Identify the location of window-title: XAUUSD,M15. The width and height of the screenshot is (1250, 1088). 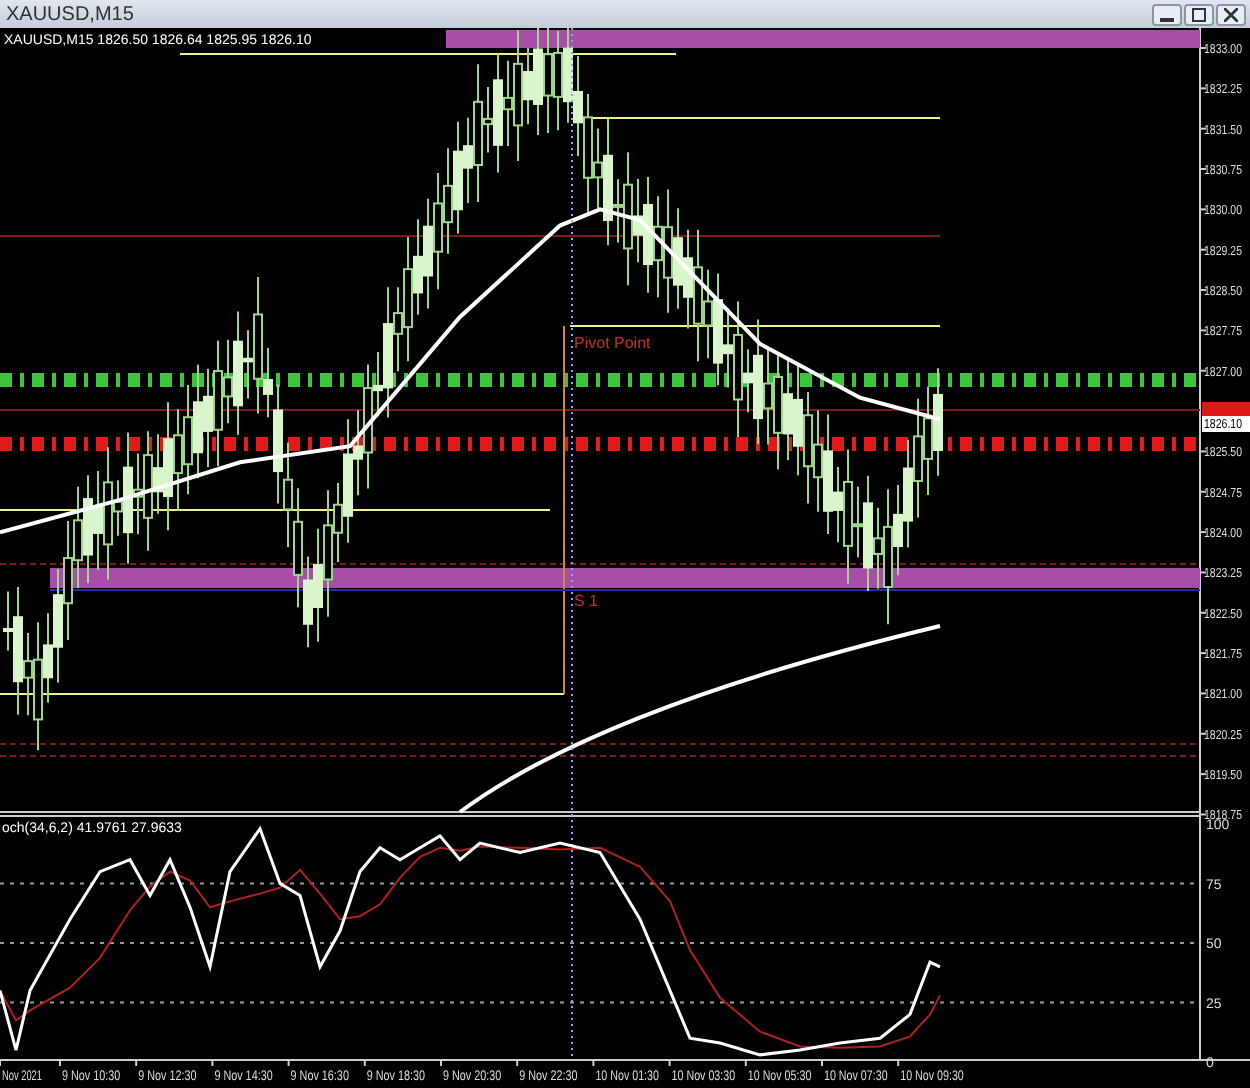
(70, 14).